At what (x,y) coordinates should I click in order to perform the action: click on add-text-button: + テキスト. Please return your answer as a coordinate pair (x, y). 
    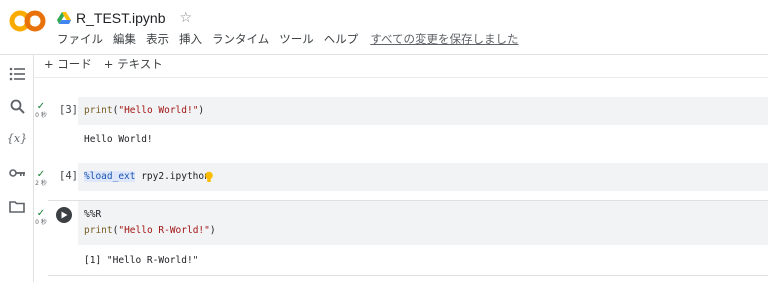
    Looking at the image, I should click on (133, 64).